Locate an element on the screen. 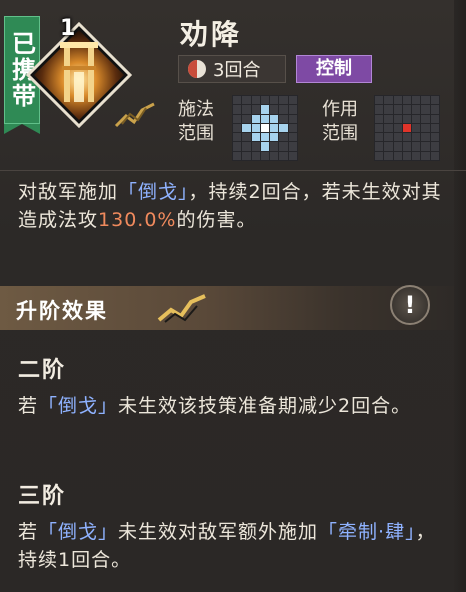  tier-description: 若「倒戈」未生效该技策准备期减少2回合。 is located at coordinates (233, 406).